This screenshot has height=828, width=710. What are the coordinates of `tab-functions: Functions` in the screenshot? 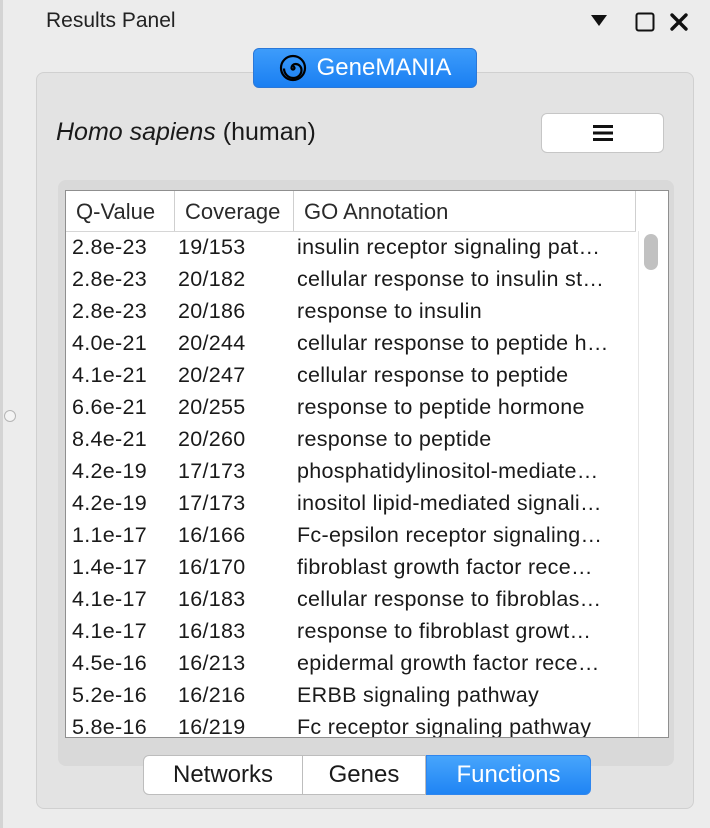 It's located at (508, 775).